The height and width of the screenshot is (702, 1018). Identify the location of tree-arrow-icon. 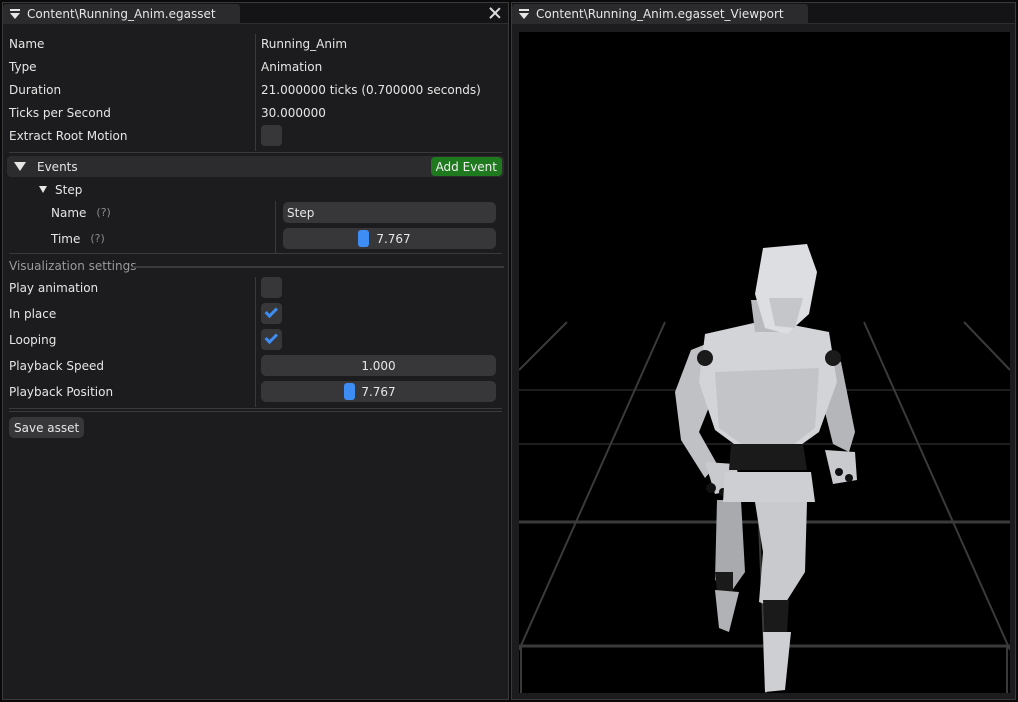
(43, 189).